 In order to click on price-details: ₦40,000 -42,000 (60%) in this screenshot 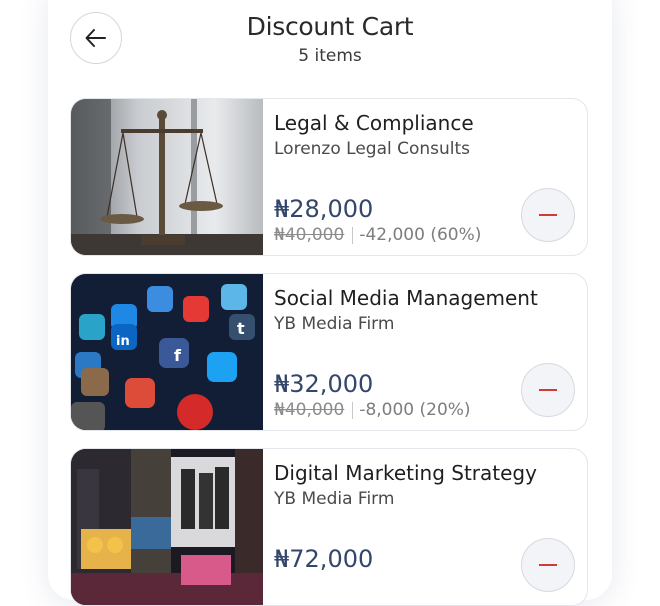, I will do `click(377, 235)`.